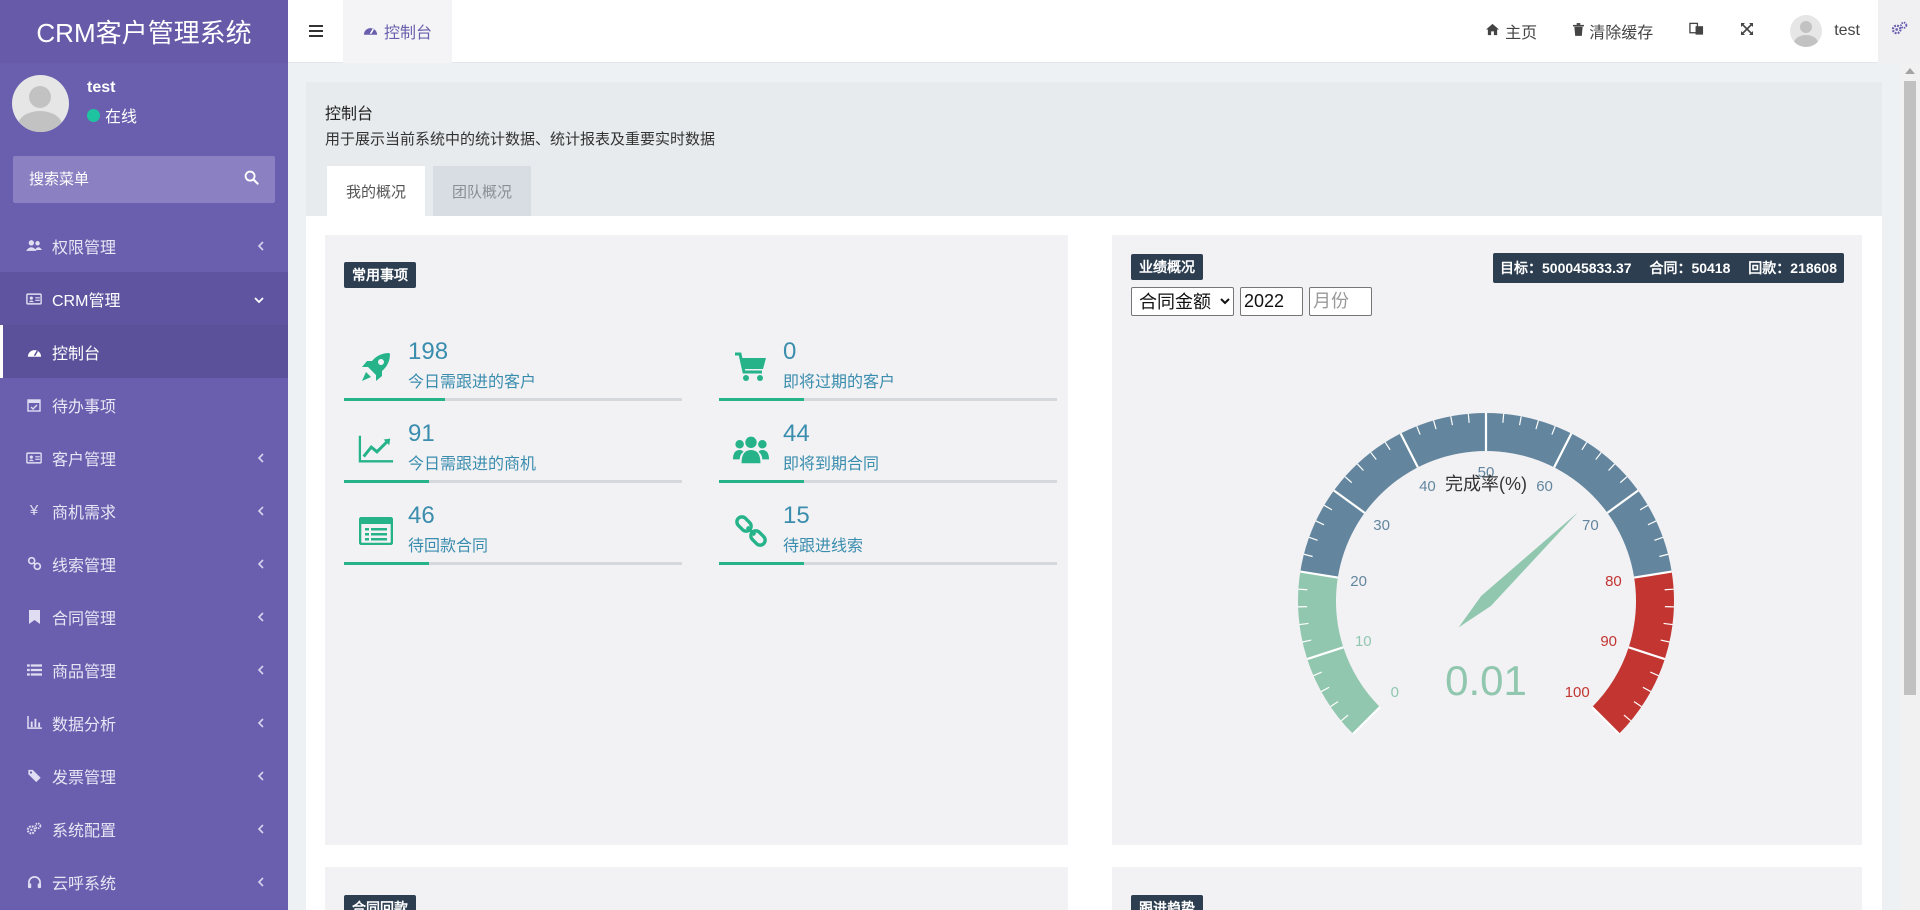 This screenshot has height=910, width=1920. Describe the element at coordinates (34, 510) in the screenshot. I see `yen-icon: ¥` at that location.